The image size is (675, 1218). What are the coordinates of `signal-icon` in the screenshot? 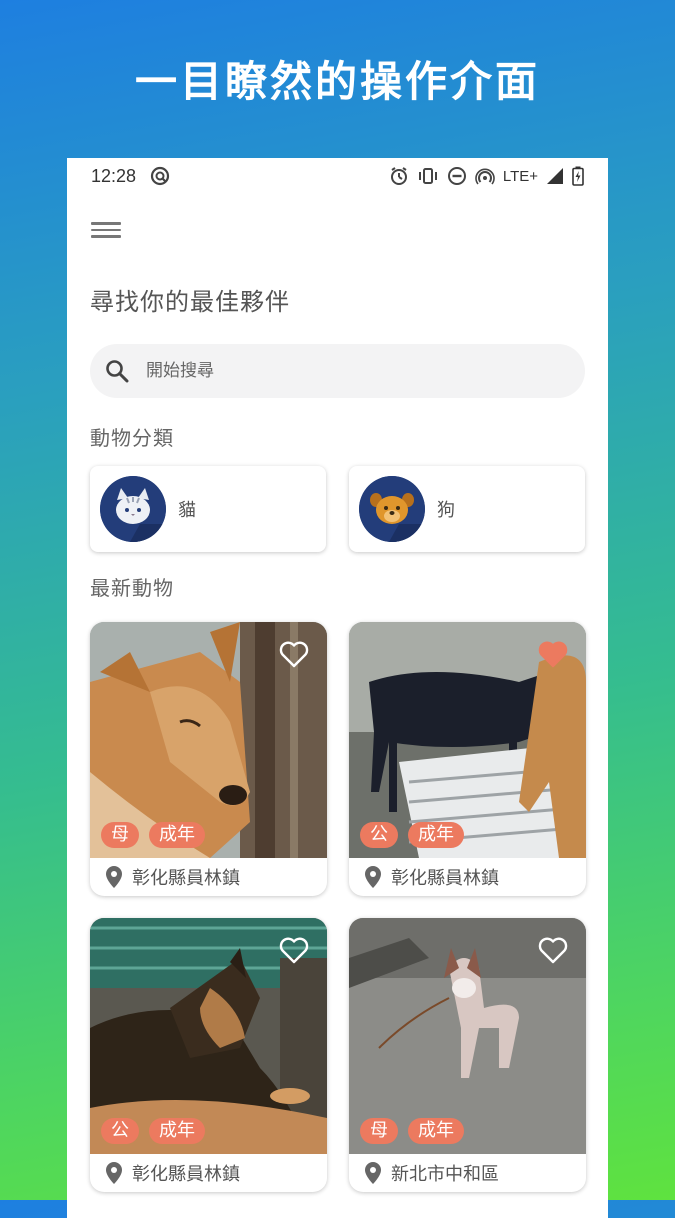 It's located at (555, 176).